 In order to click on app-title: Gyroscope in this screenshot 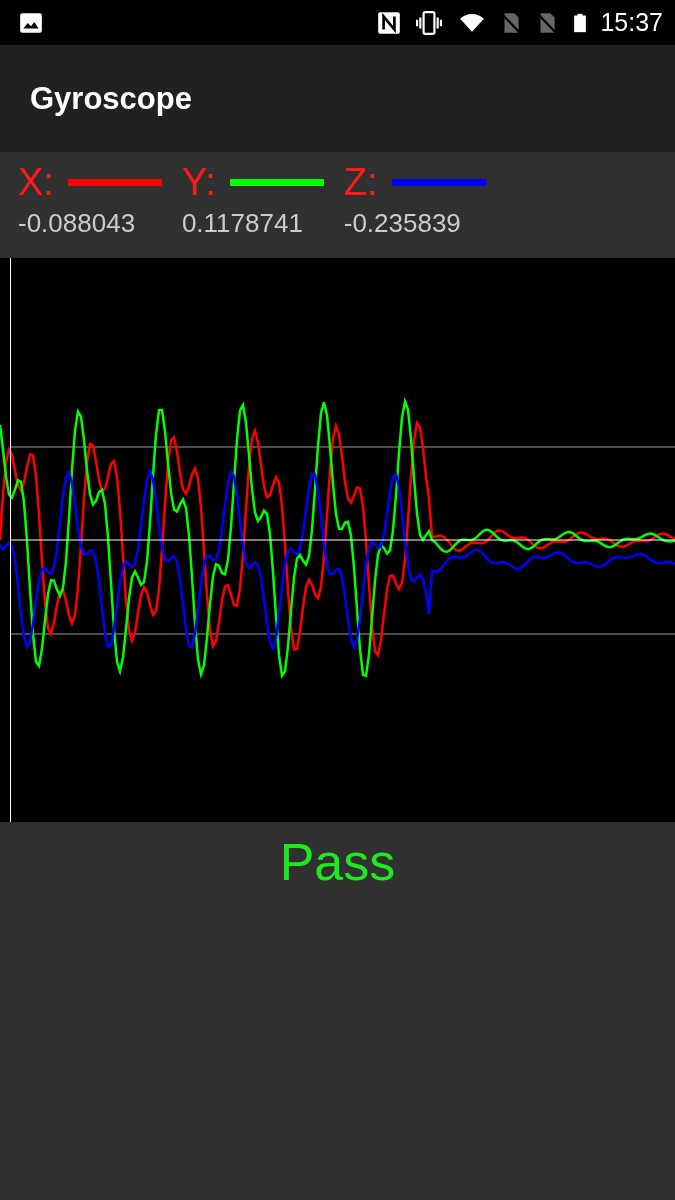, I will do `click(111, 98)`.